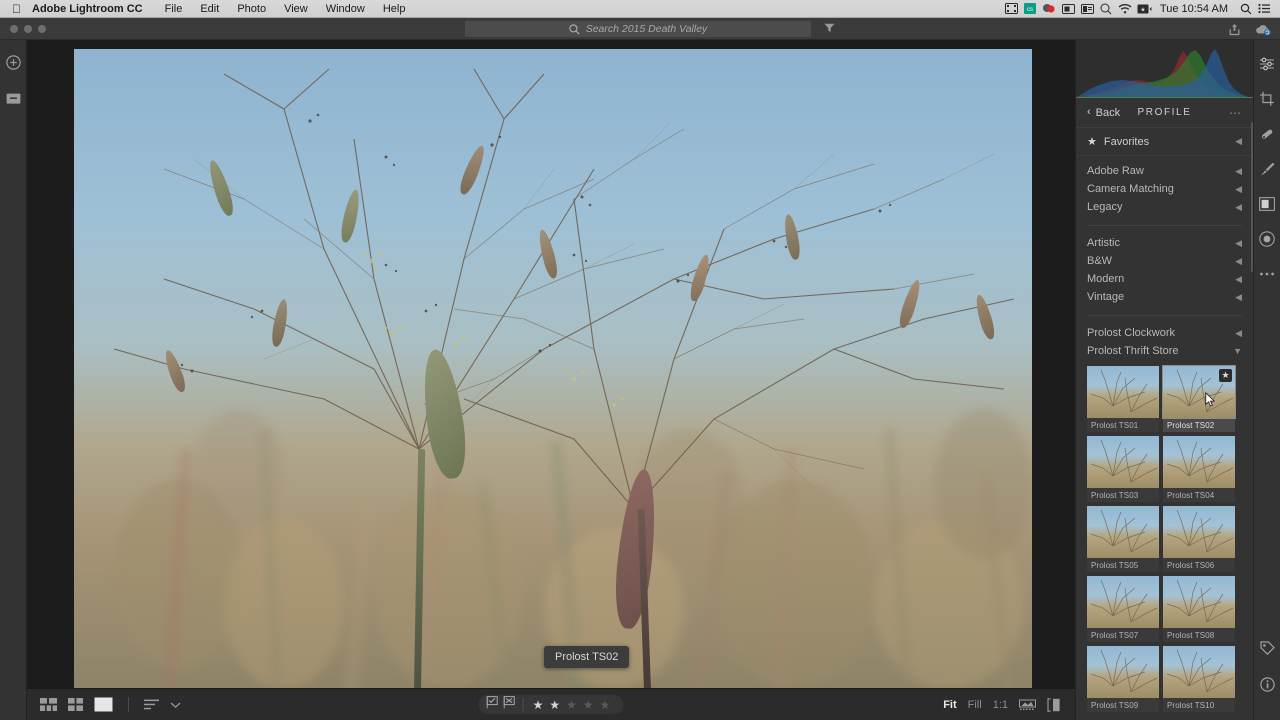  I want to click on menu-item-file: File, so click(174, 9).